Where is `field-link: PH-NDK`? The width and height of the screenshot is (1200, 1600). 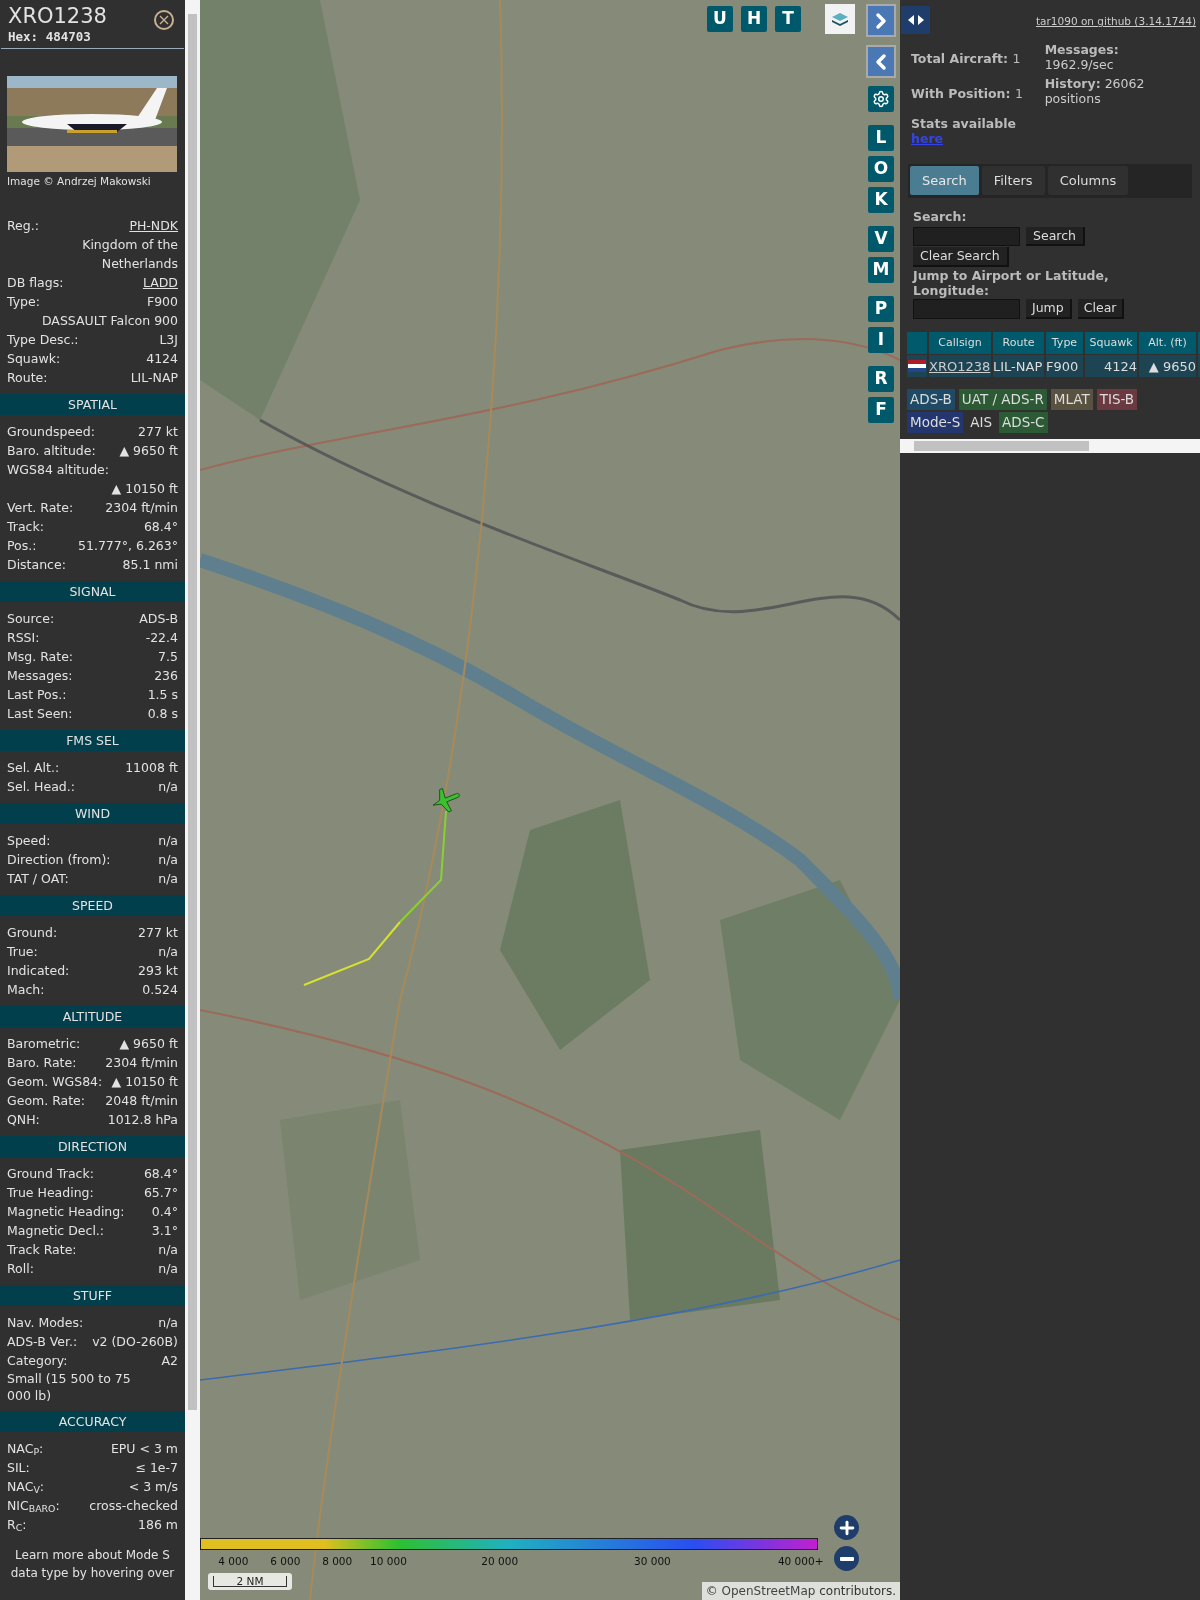 field-link: PH-NDK is located at coordinates (153, 225).